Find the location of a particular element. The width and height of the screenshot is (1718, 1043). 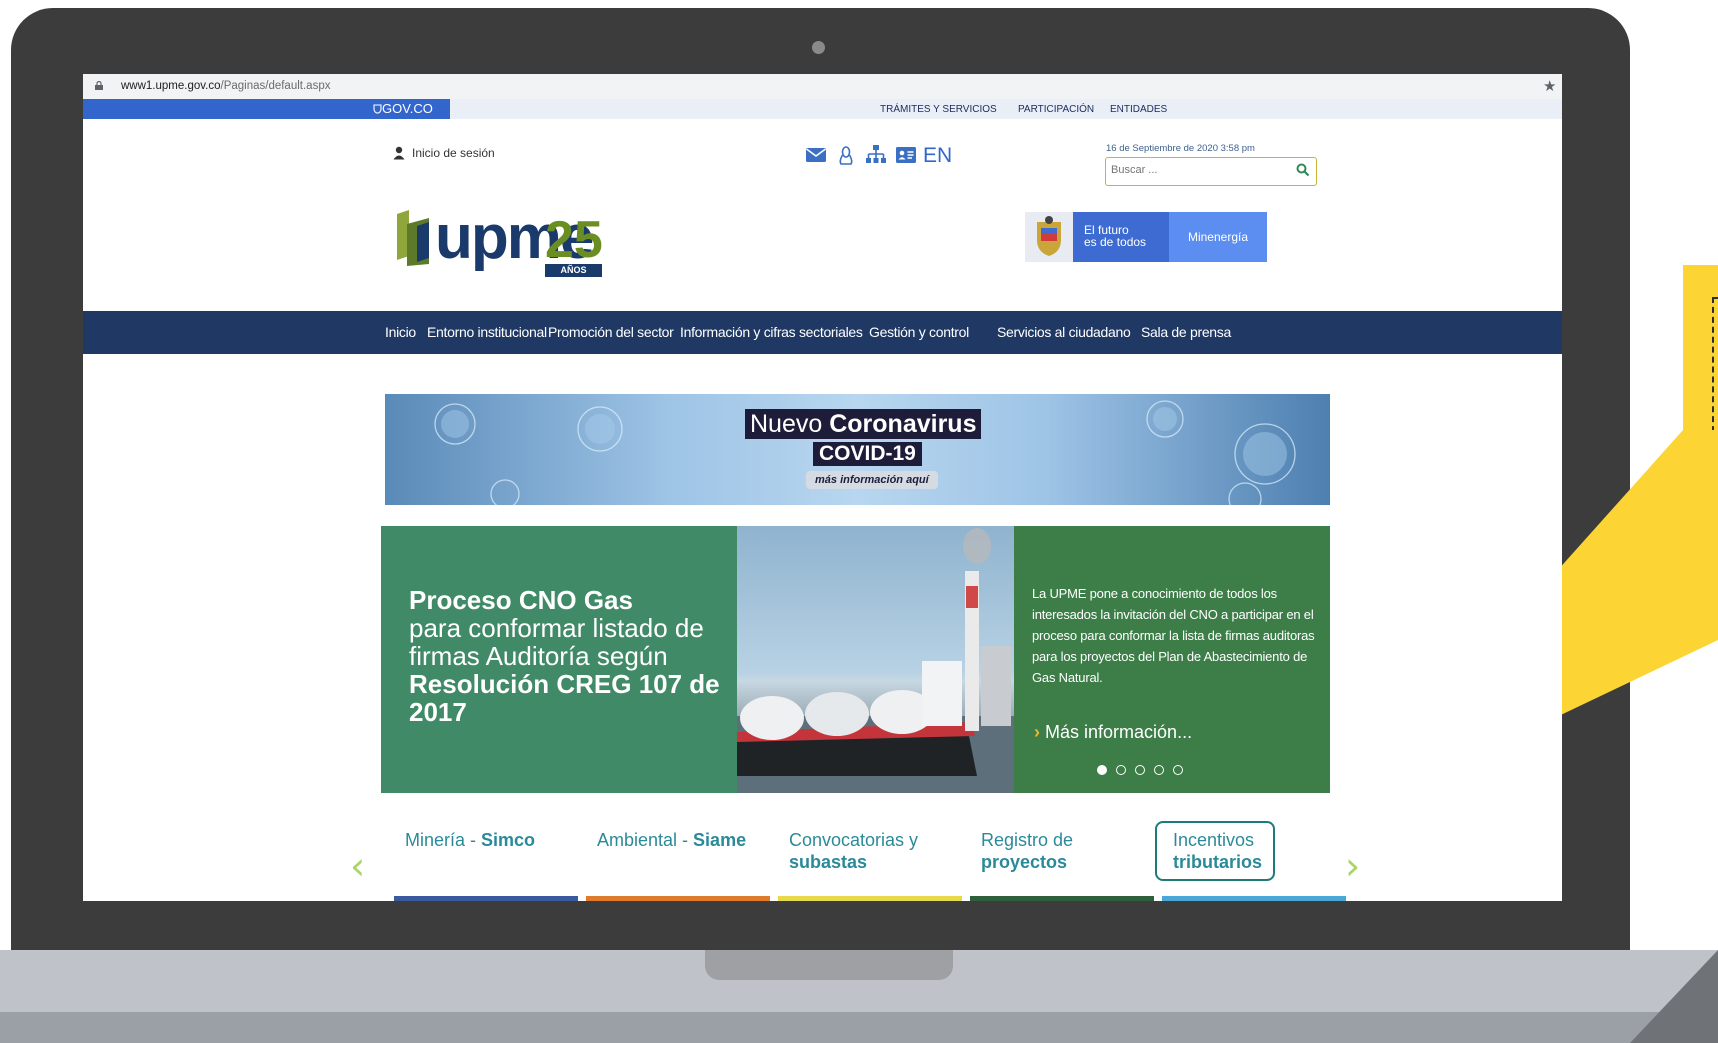

tile-incentivos-bold: tributarios is located at coordinates (1218, 862).